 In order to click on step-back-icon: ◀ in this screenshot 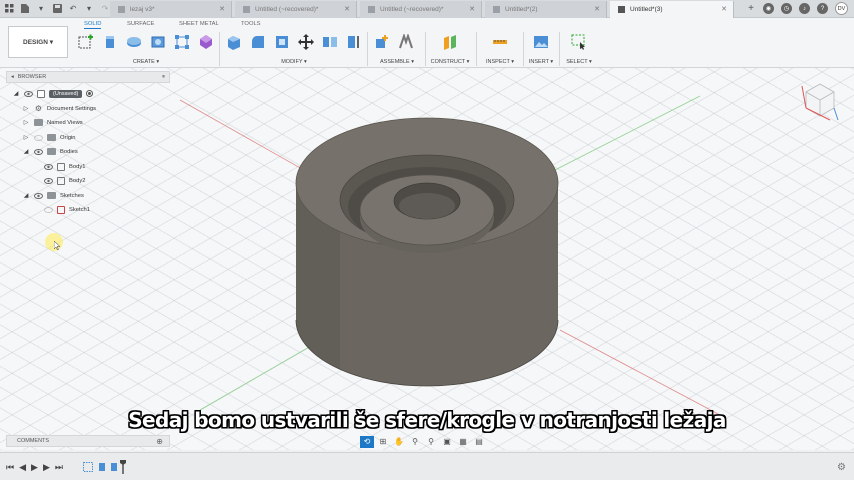, I will do `click(22, 467)`.